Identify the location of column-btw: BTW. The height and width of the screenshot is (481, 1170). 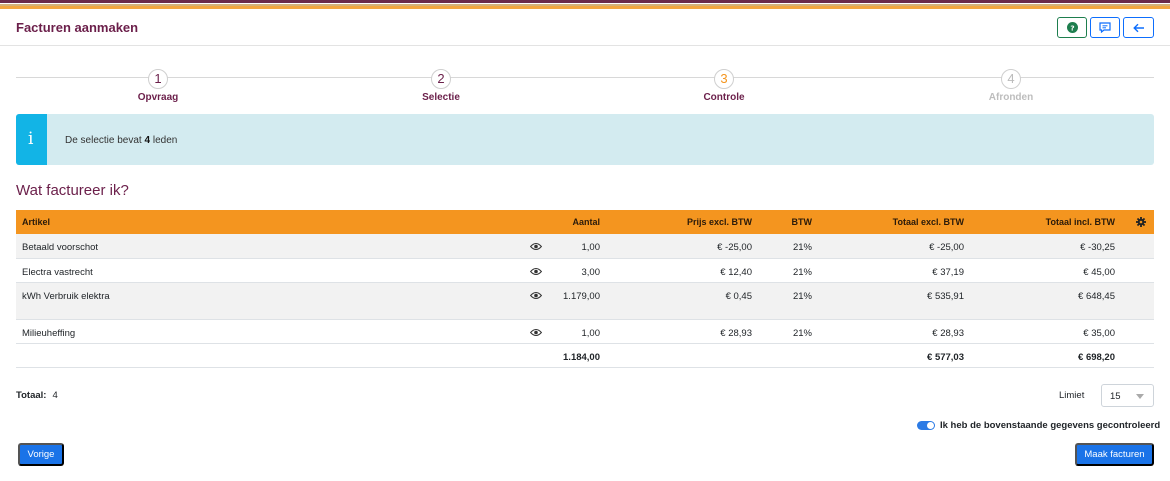
(784, 222).